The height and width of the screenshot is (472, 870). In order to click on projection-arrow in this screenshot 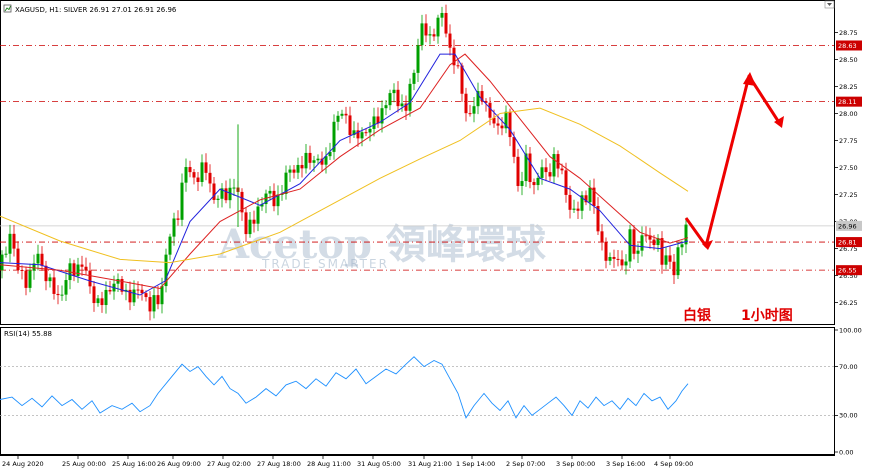, I will do `click(734, 161)`.